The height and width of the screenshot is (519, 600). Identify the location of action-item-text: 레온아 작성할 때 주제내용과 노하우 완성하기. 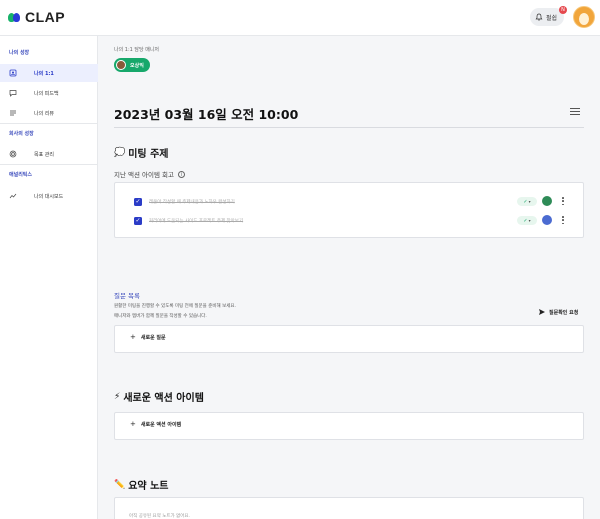
(192, 202).